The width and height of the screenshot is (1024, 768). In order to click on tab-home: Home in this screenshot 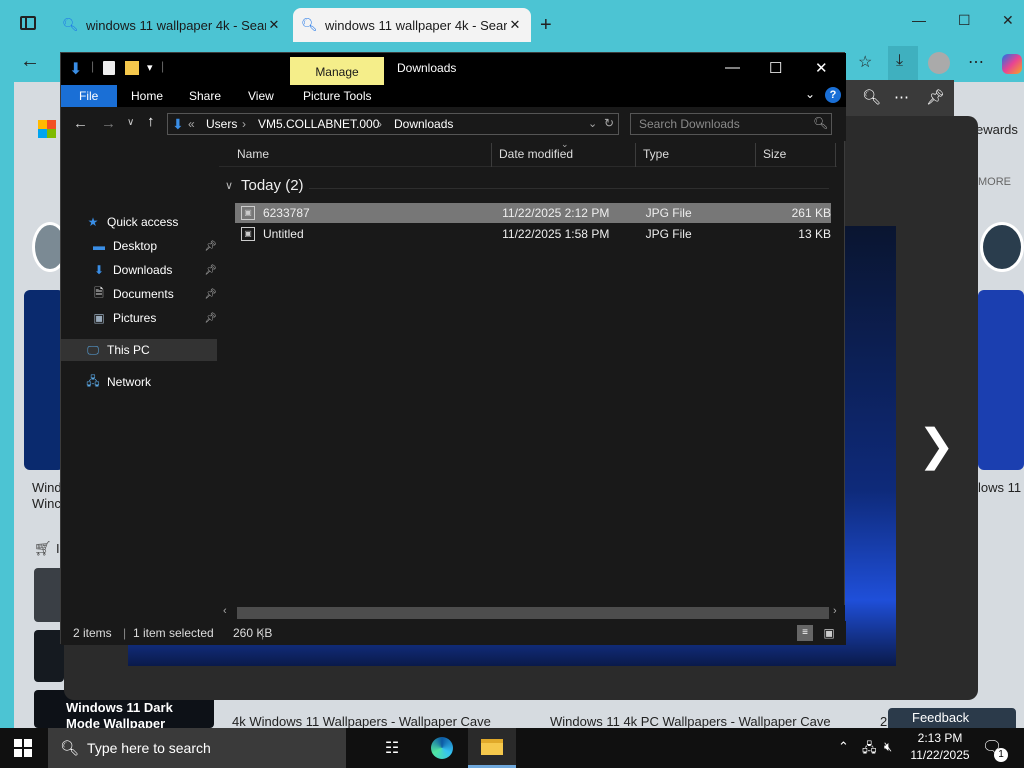, I will do `click(147, 96)`.